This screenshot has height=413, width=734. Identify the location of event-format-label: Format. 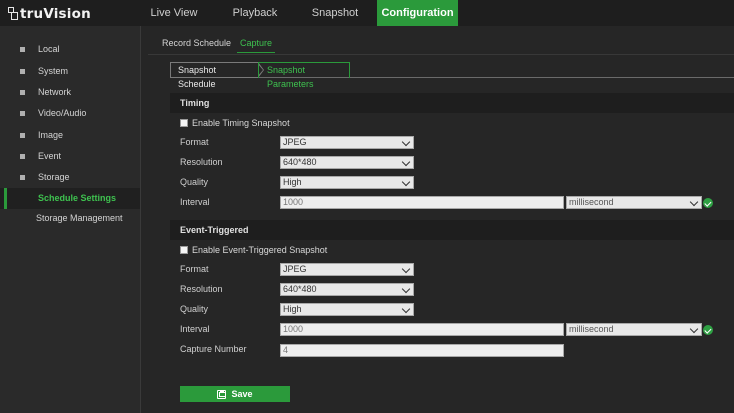
(194, 269).